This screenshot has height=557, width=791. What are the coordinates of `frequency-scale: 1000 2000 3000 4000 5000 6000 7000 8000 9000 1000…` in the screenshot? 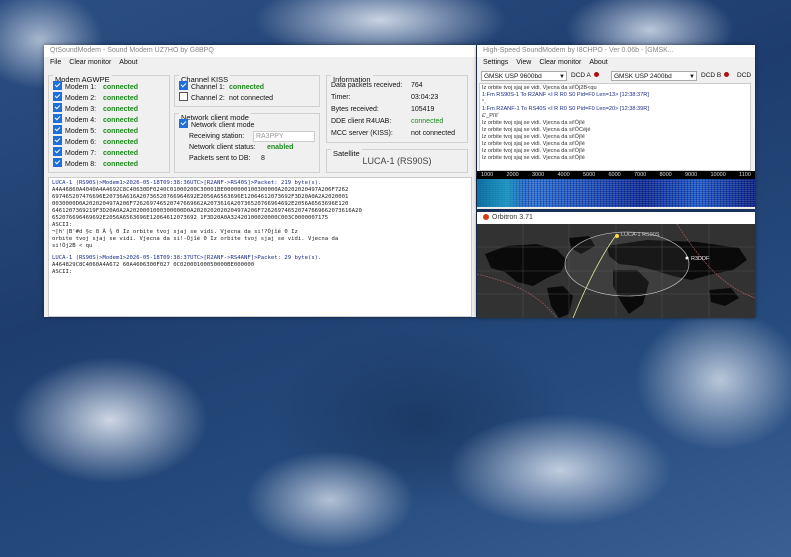 It's located at (616, 175).